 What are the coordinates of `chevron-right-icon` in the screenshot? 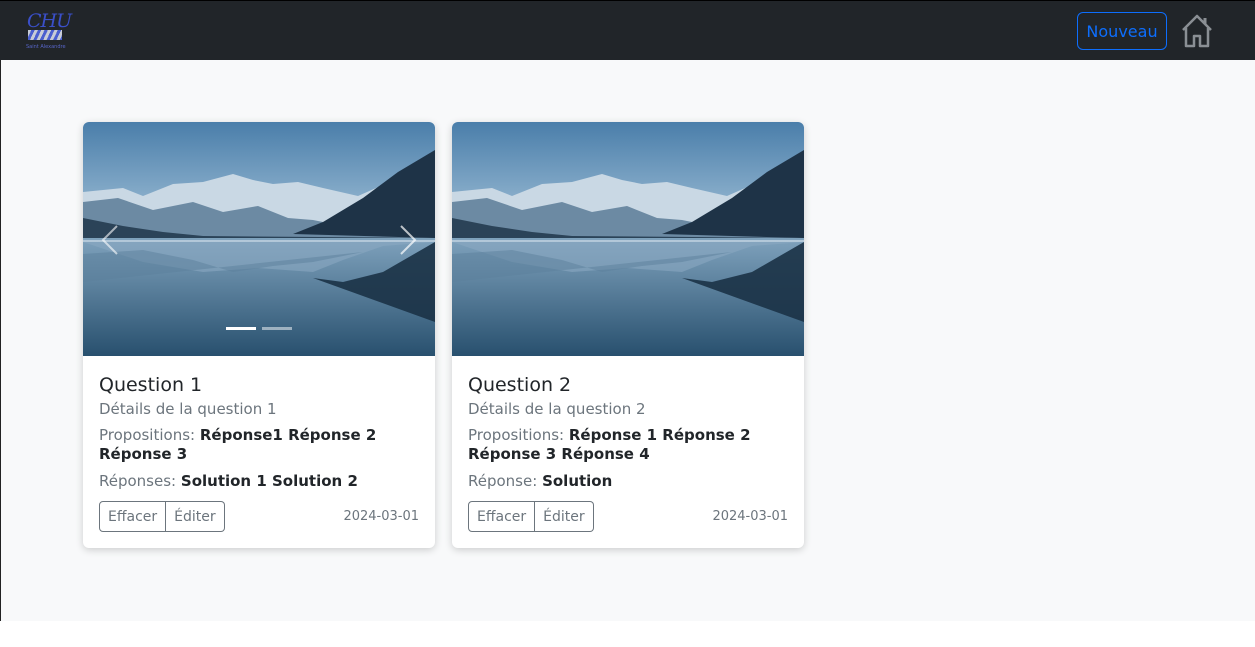 It's located at (408, 240).